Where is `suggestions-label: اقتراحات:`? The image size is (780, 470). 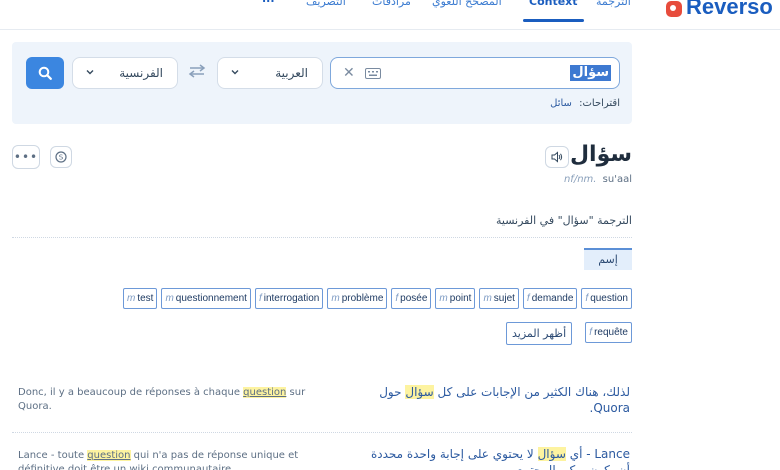
suggestions-label: اقتراحات: is located at coordinates (599, 103).